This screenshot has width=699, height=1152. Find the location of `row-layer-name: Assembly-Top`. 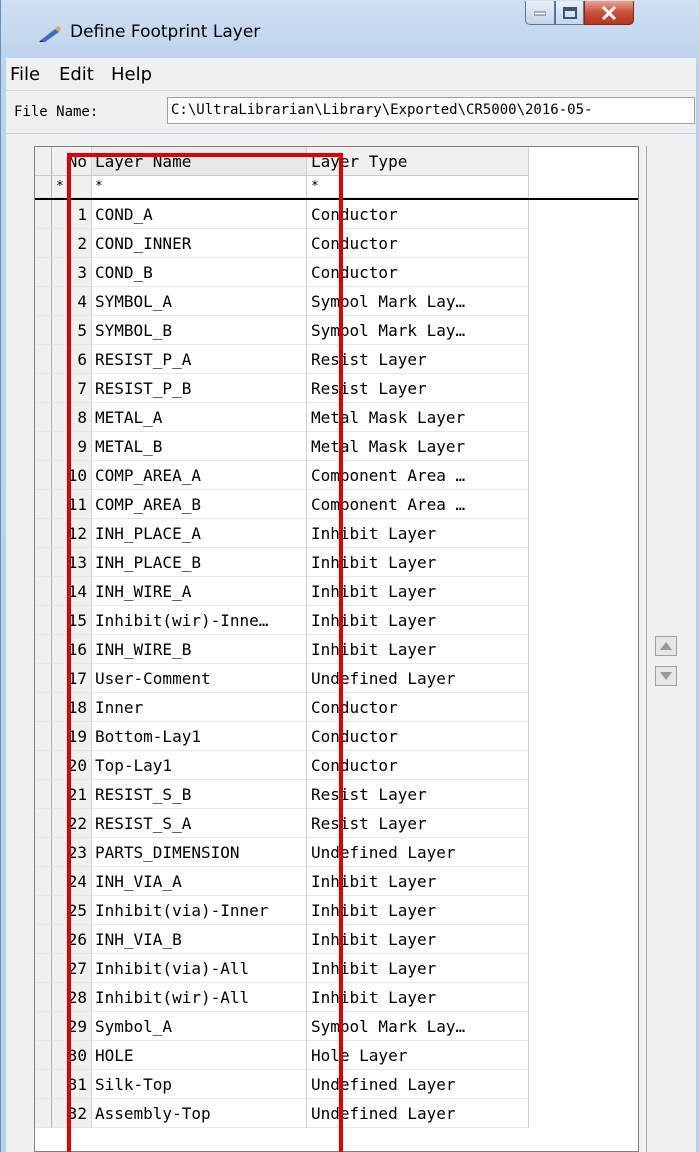

row-layer-name: Assembly-Top is located at coordinates (199, 1113).